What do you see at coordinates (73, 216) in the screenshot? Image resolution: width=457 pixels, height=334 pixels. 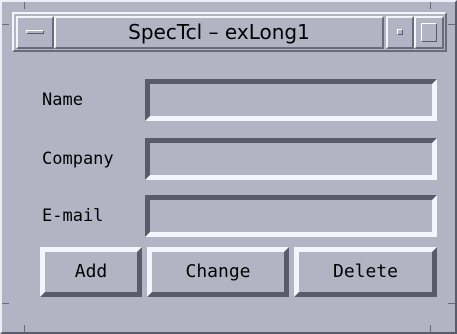 I see `email-label: E-mail` at bounding box center [73, 216].